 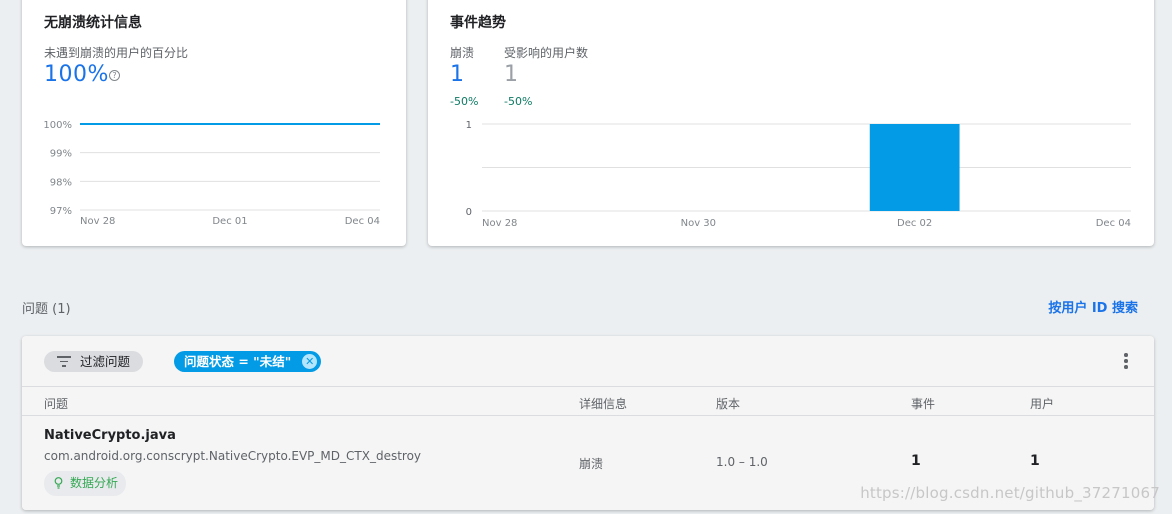 What do you see at coordinates (603, 403) in the screenshot?
I see `column-details: 详细信息` at bounding box center [603, 403].